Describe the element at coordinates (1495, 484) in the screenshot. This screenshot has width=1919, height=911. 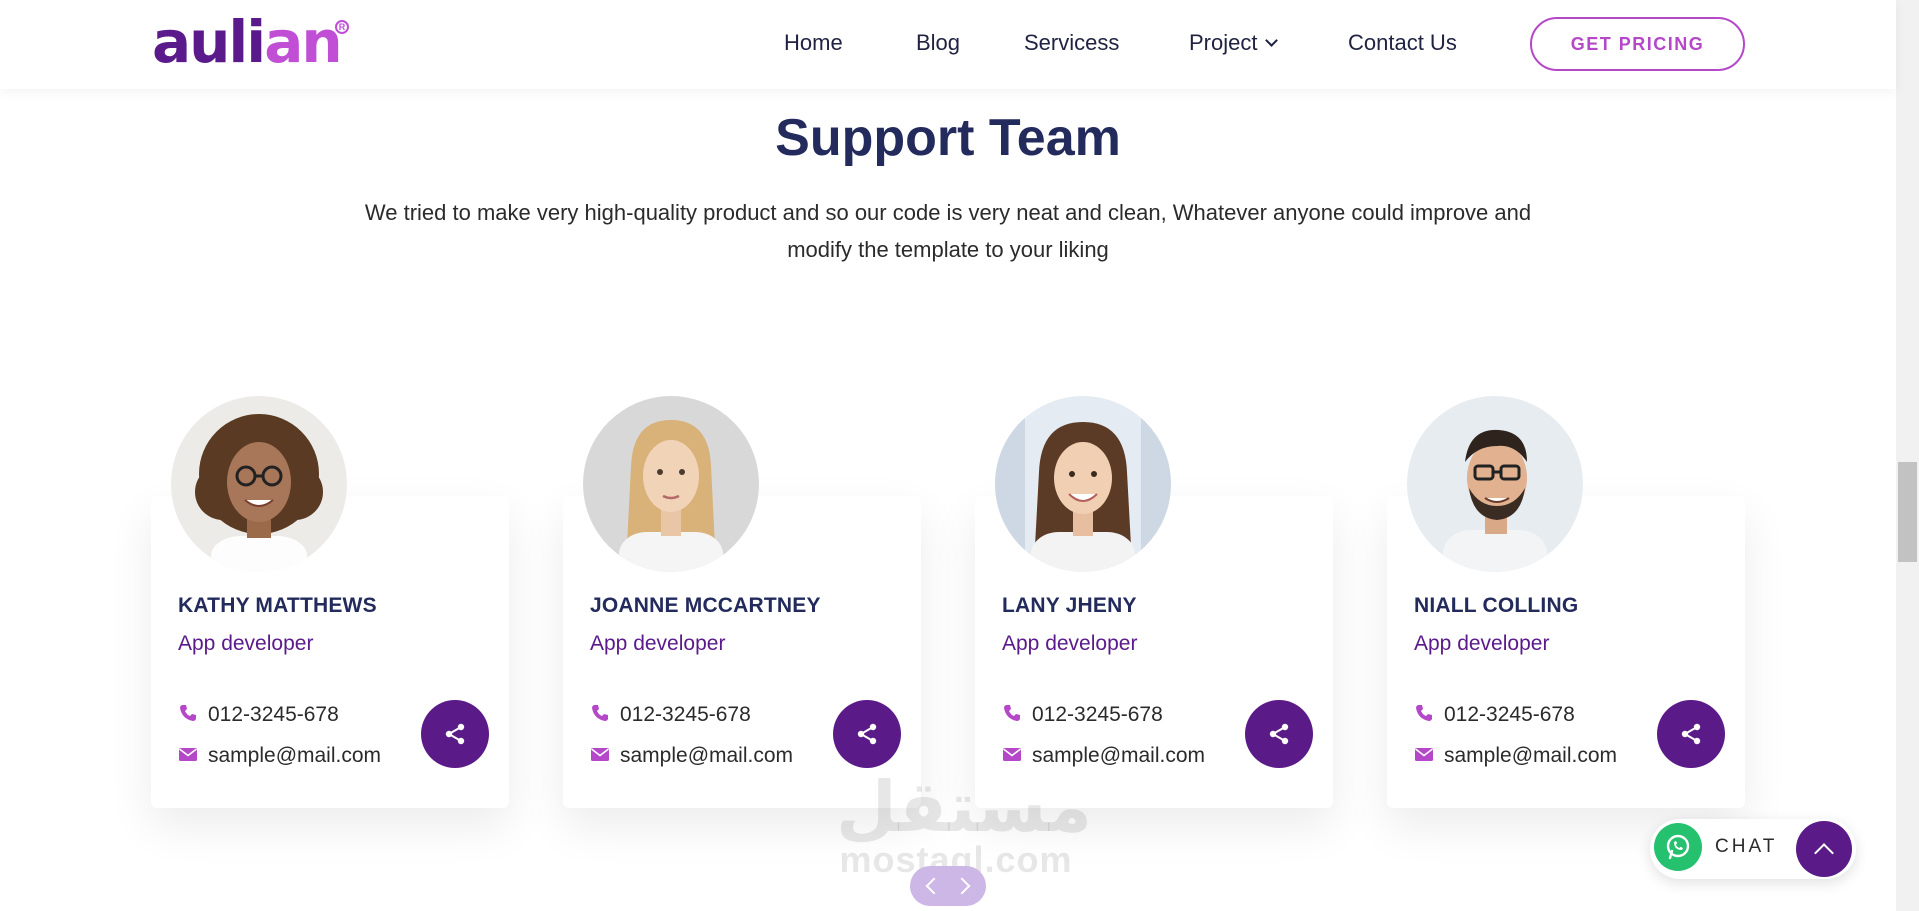
I see `avatar-niall` at that location.